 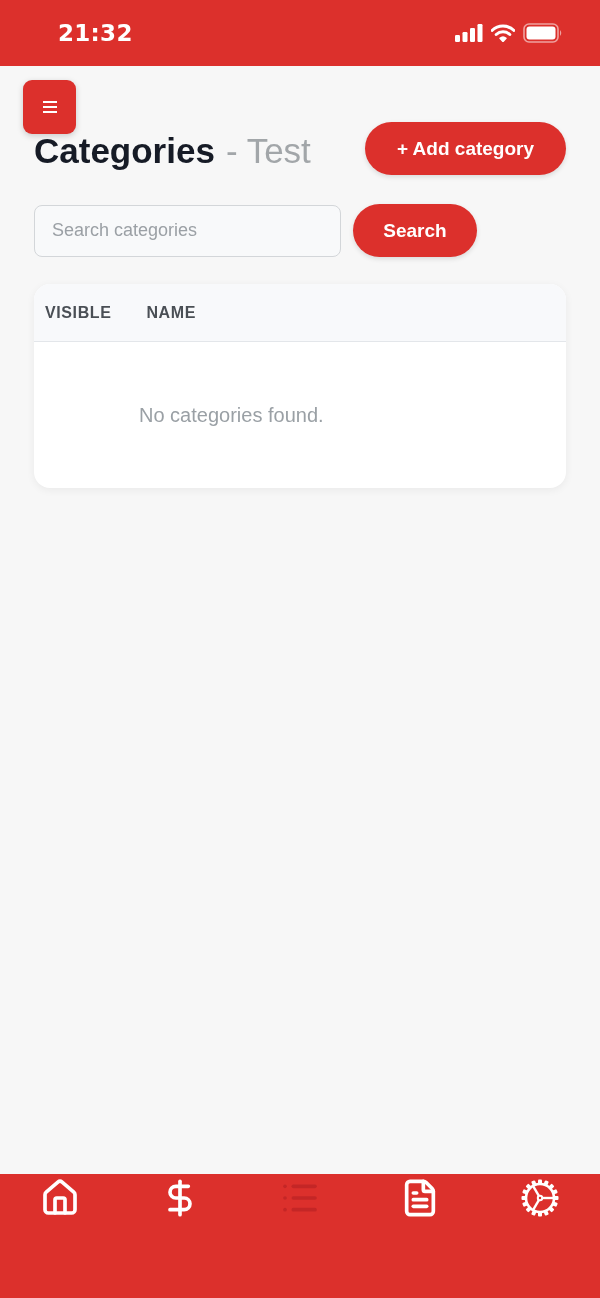 I want to click on empty-message: No categories found., so click(x=231, y=415).